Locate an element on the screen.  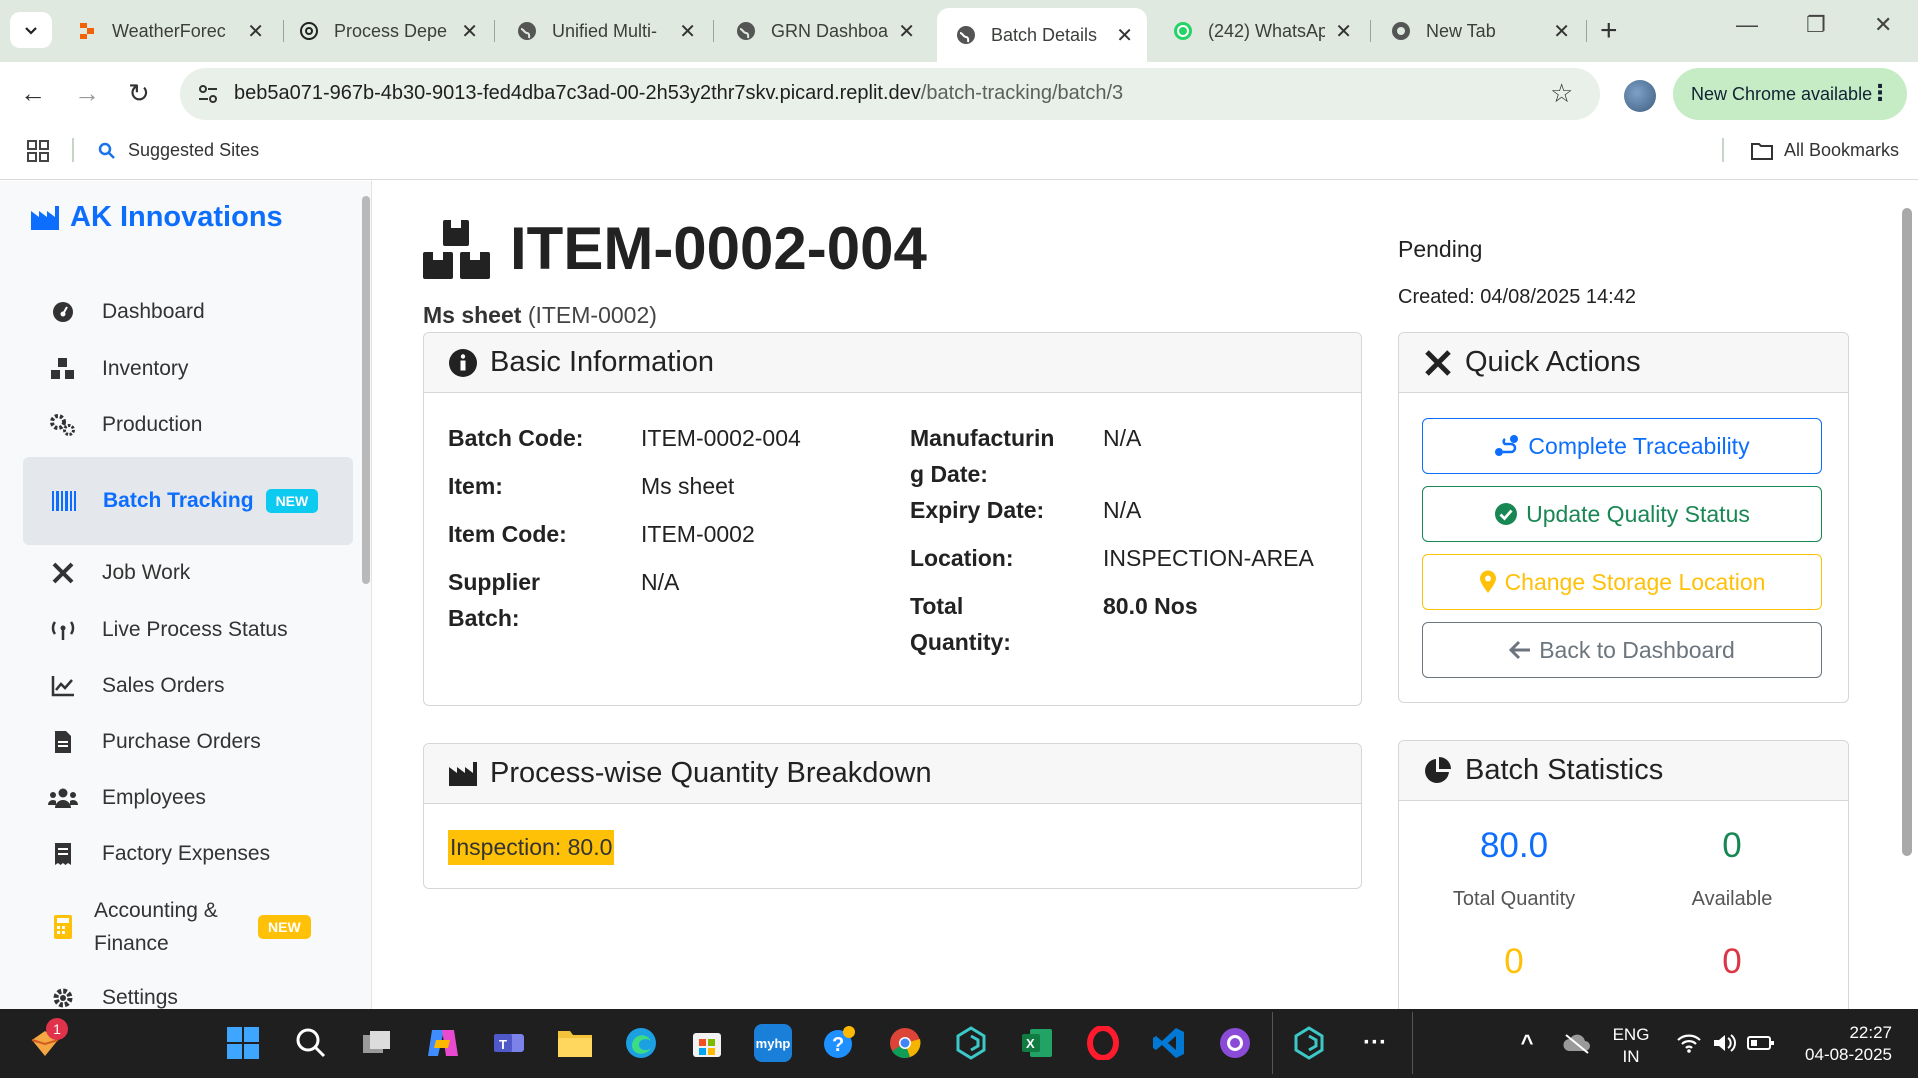
change-storage-location-button: Change Storage Location is located at coordinates (1622, 582).